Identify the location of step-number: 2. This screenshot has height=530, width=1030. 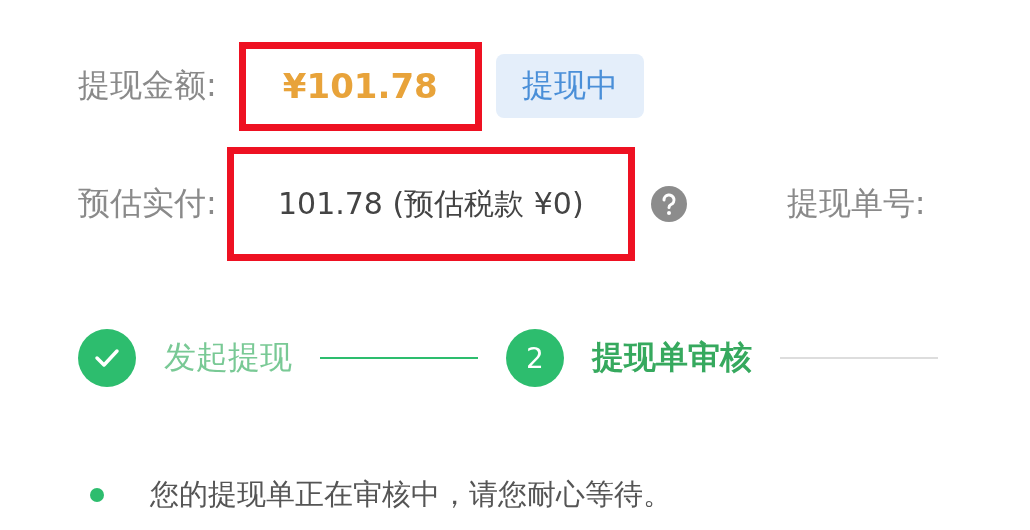
(535, 358).